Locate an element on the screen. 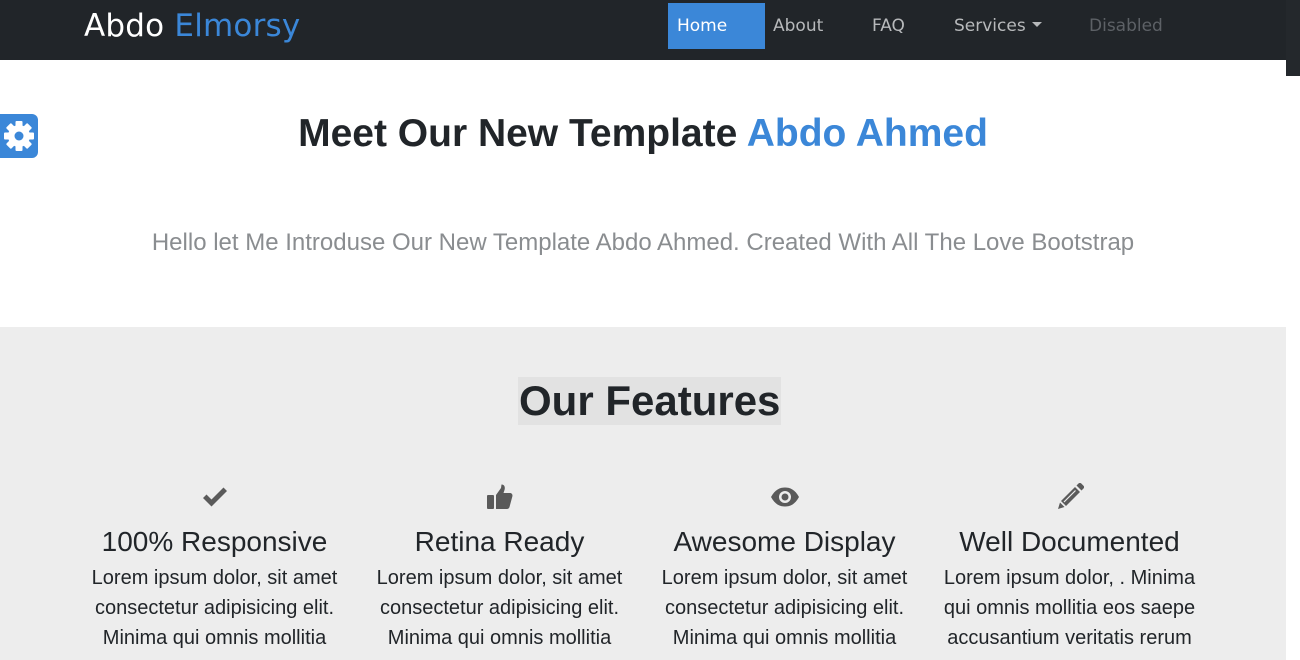  brand-accent: Elmorsy is located at coordinates (237, 26).